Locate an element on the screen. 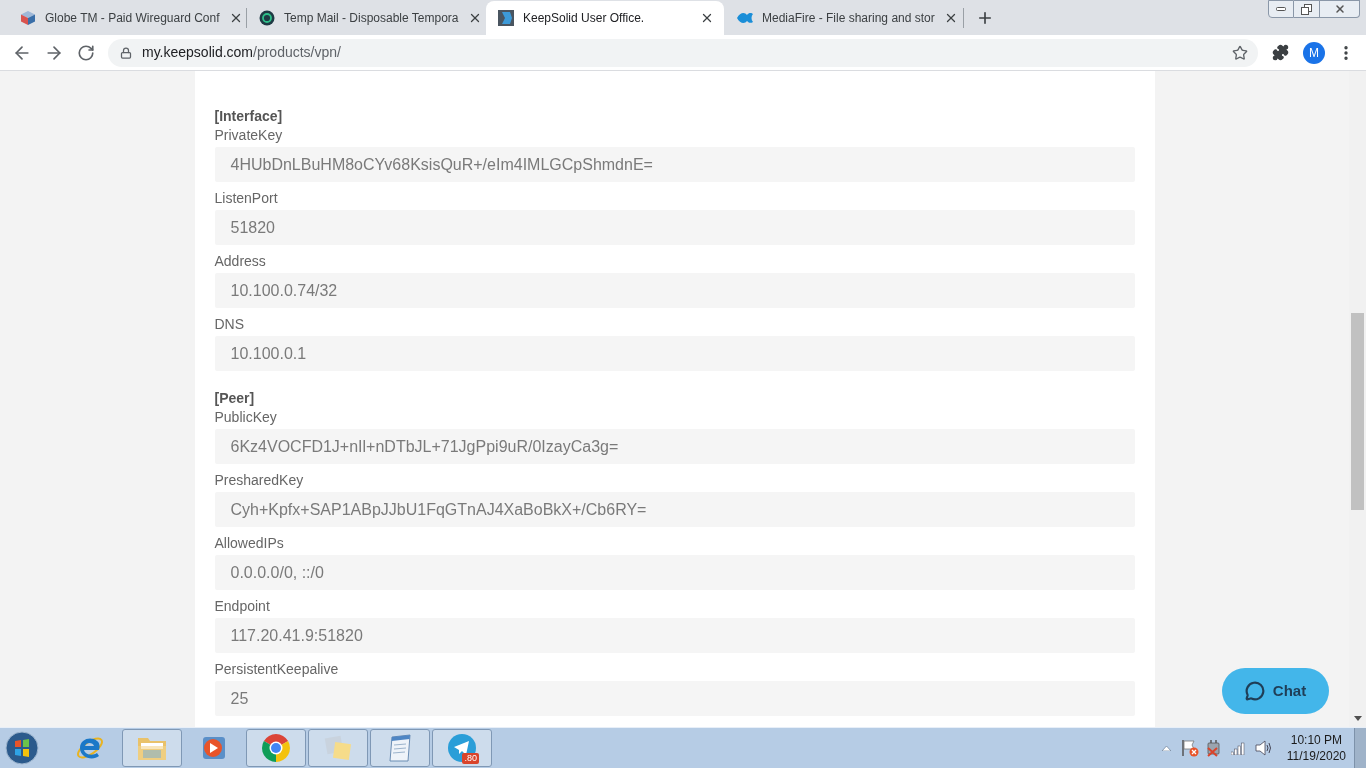  restore-icon is located at coordinates (1306, 9).